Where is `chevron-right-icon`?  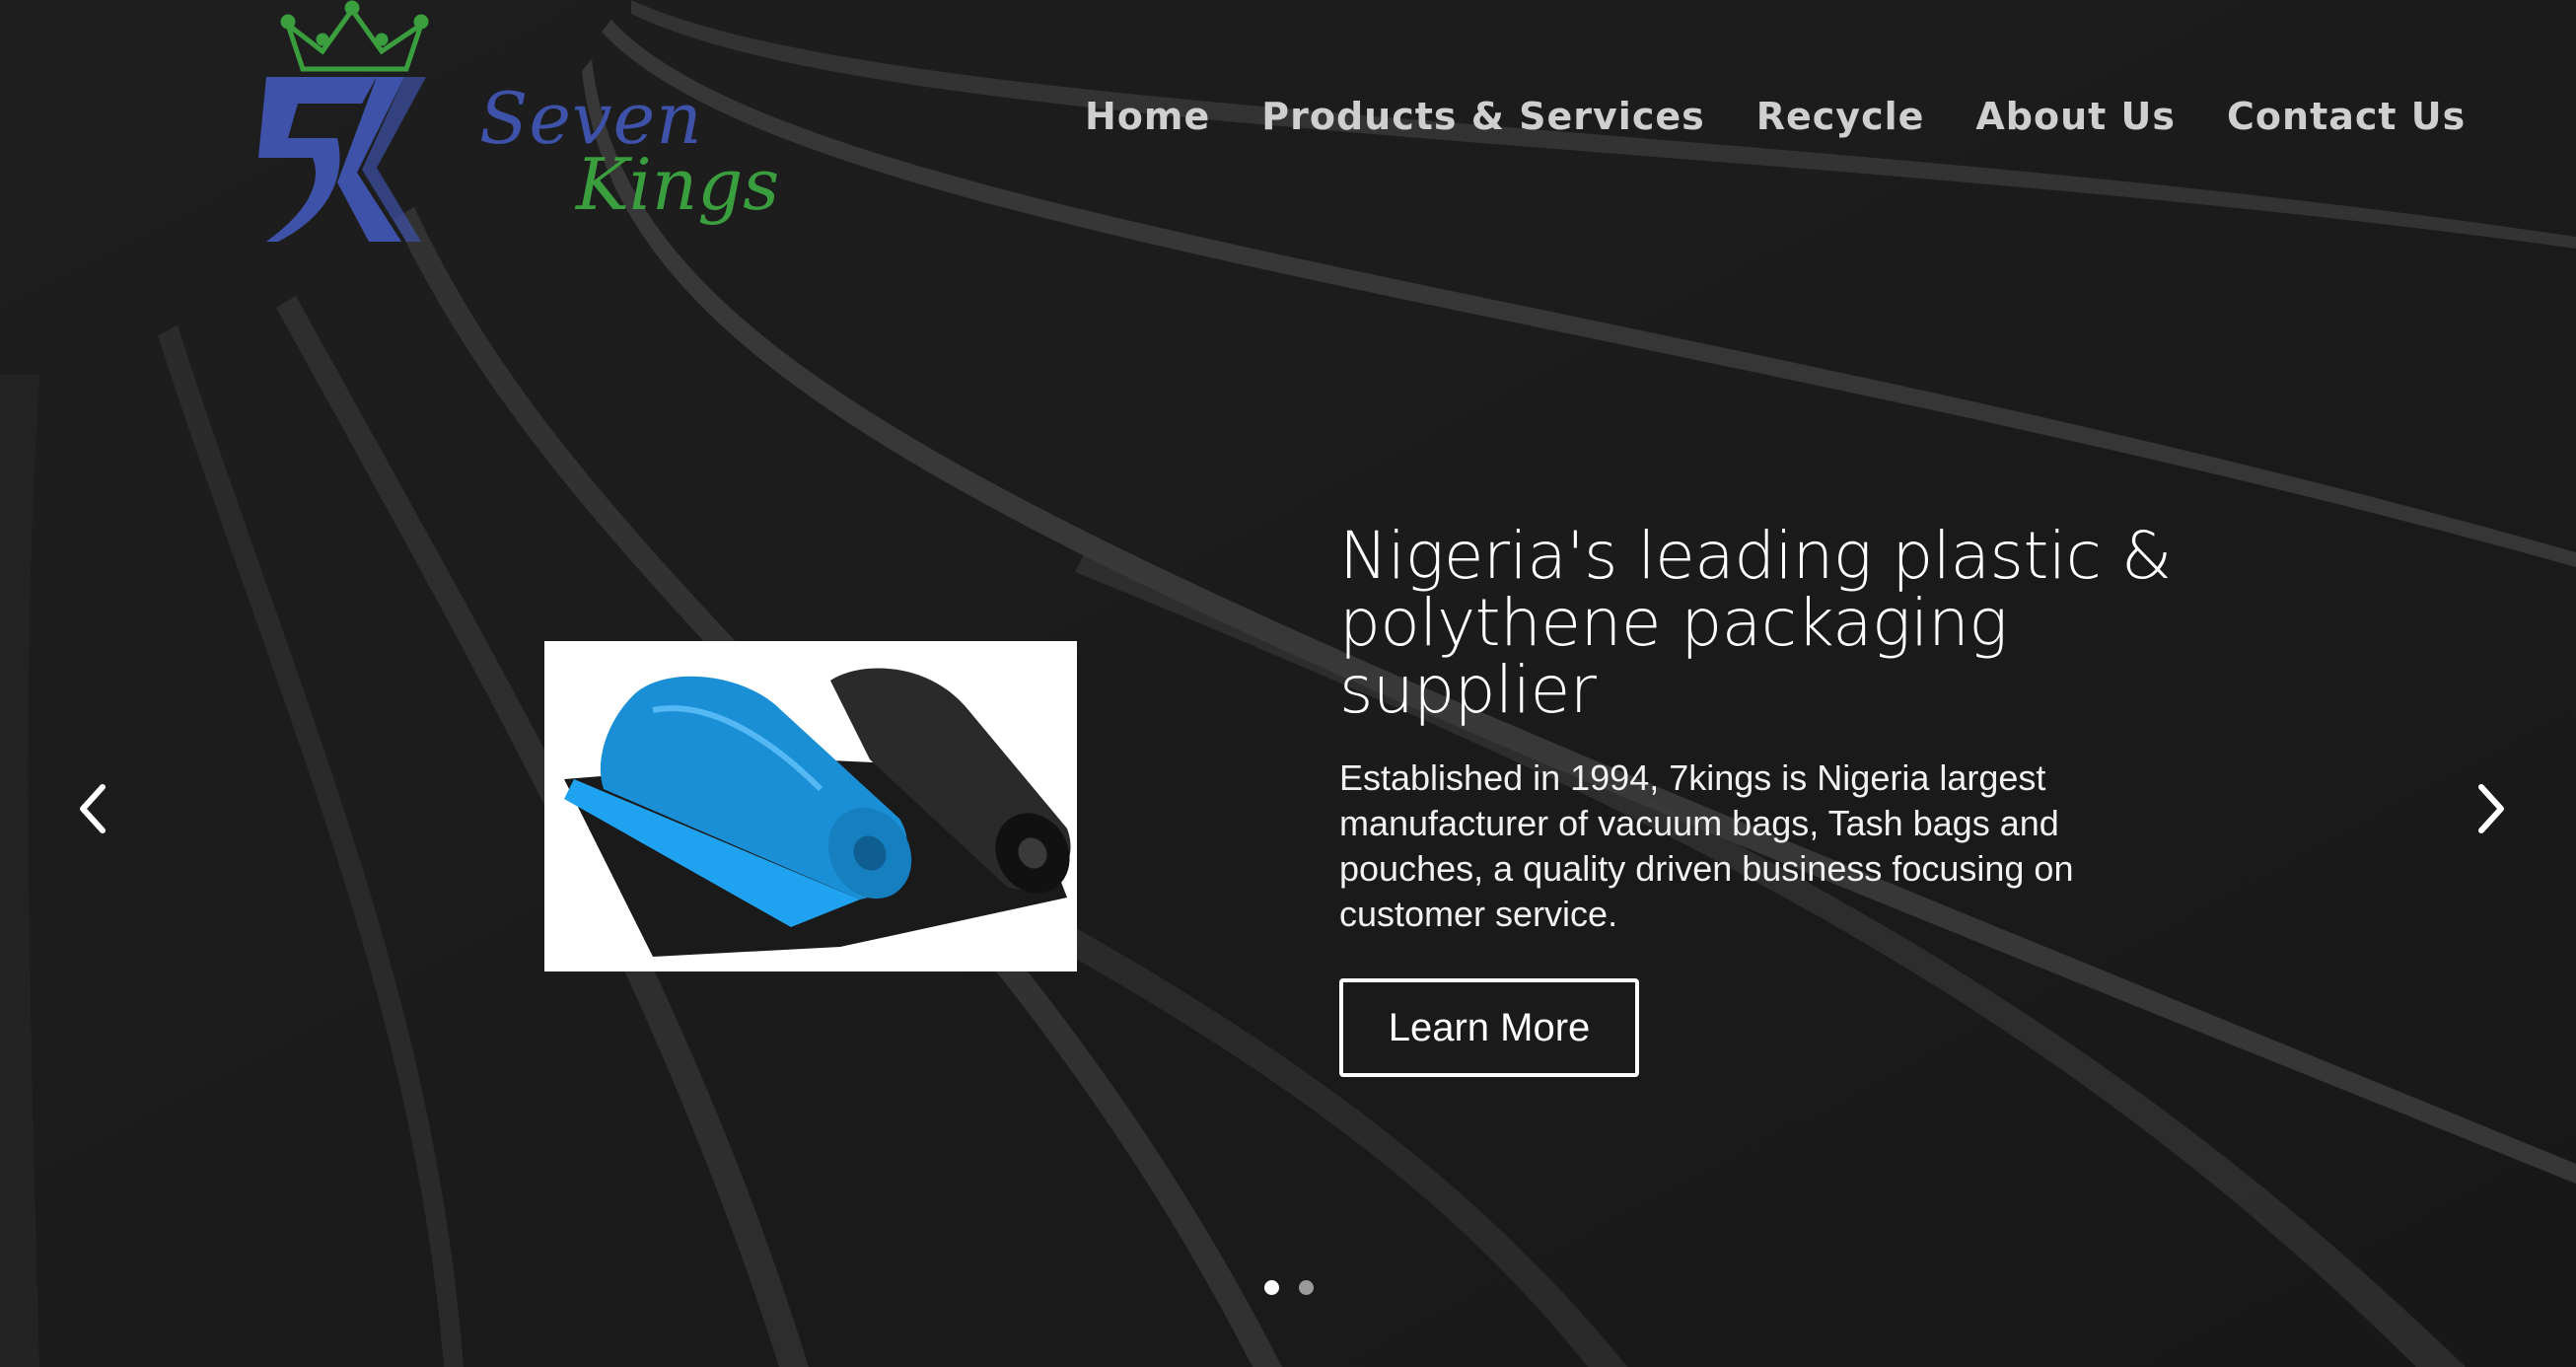 chevron-right-icon is located at coordinates (2491, 808).